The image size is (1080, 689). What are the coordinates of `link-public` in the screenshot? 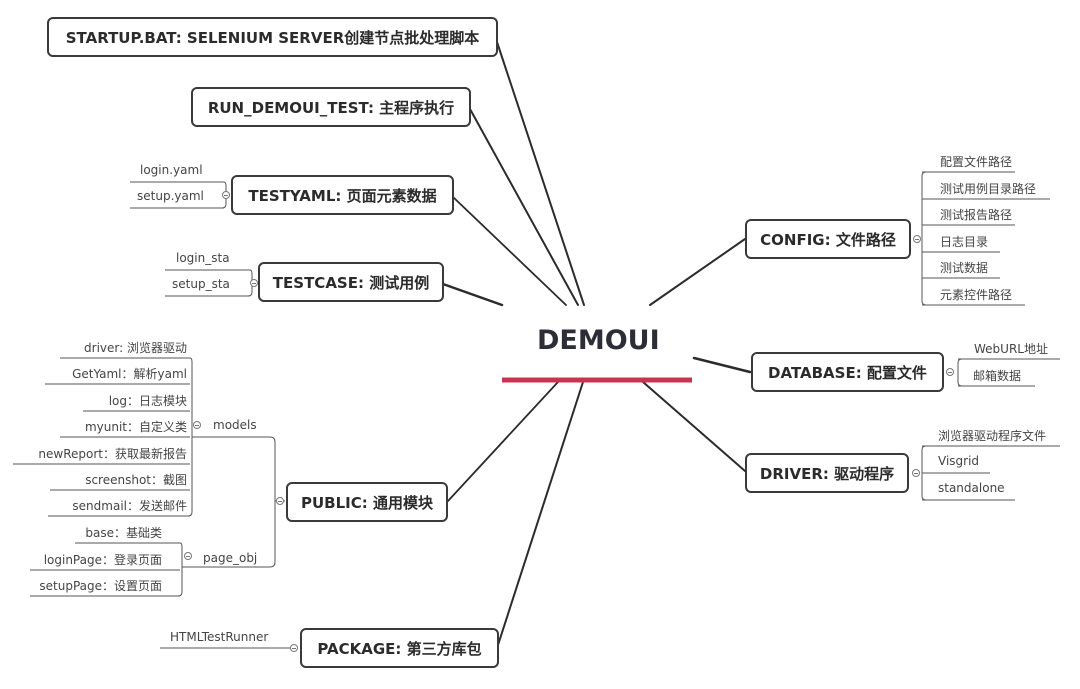 It's located at (503, 441).